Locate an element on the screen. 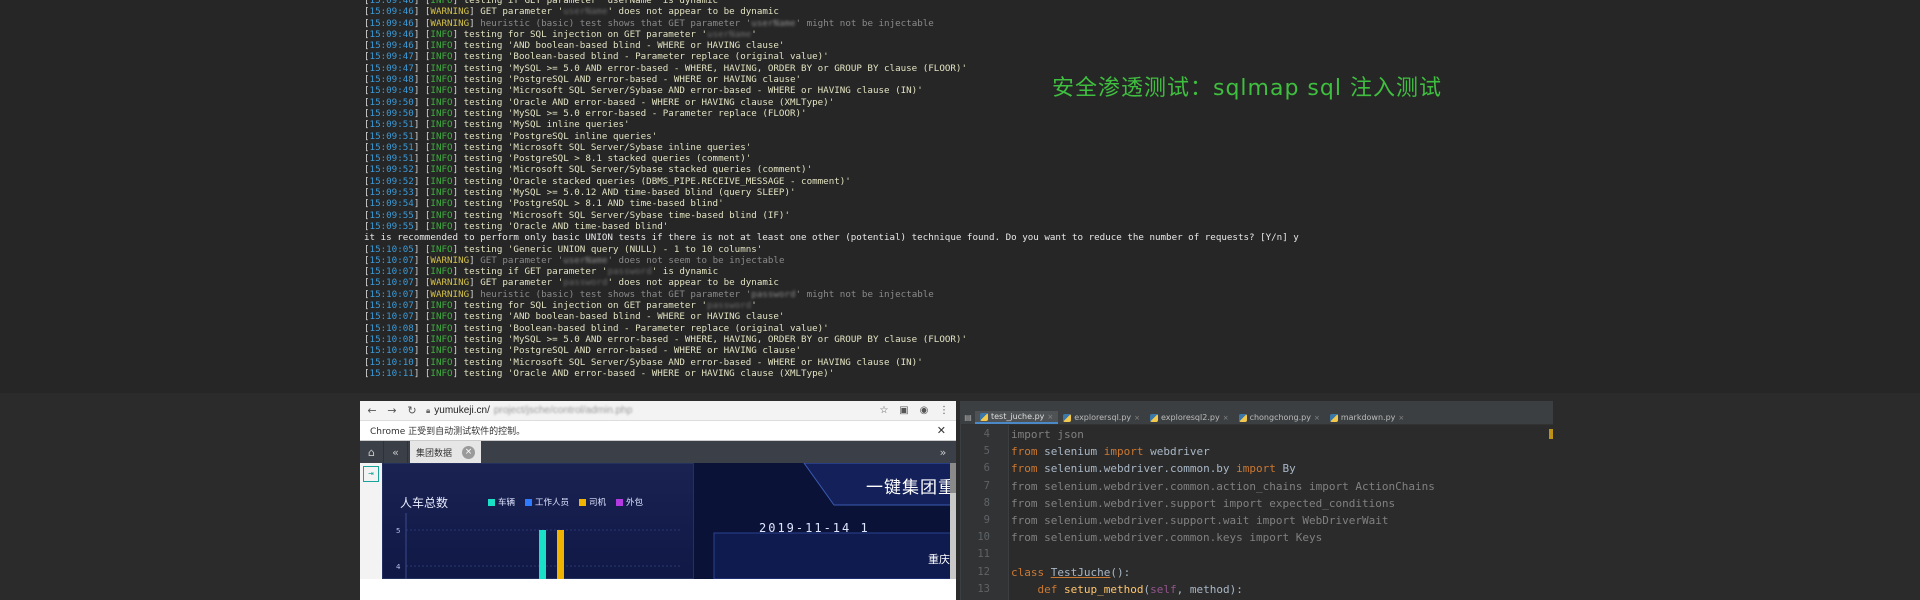 The height and width of the screenshot is (600, 1920). editor-tab: markdown.py × is located at coordinates (1367, 417).